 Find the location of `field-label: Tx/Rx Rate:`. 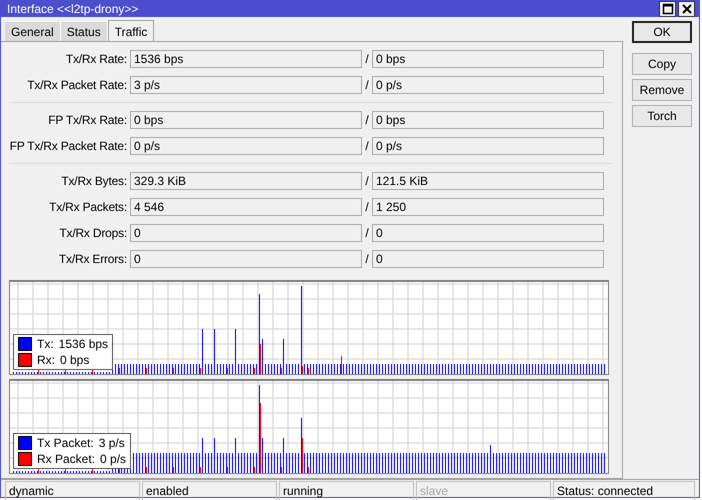

field-label: Tx/Rx Rate: is located at coordinates (96, 59).